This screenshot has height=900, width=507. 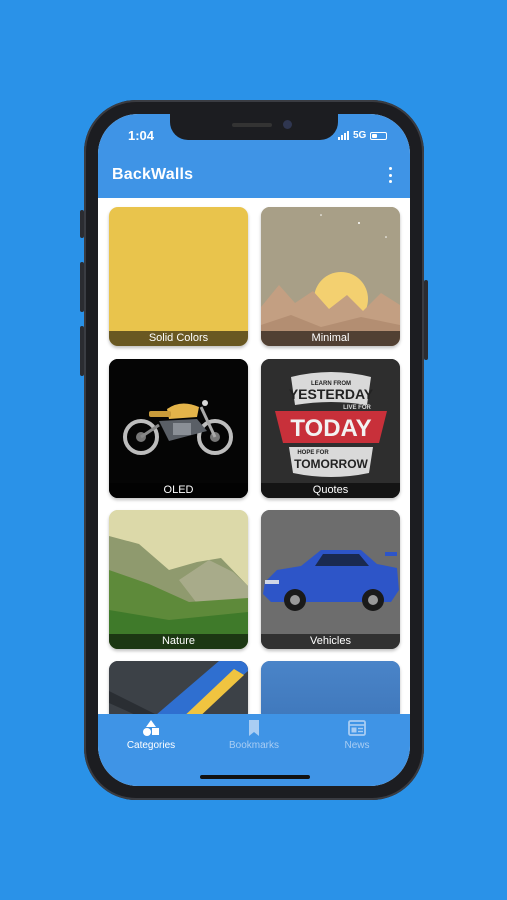 I want to click on tab-label: Bookmarks, so click(x=253, y=745).